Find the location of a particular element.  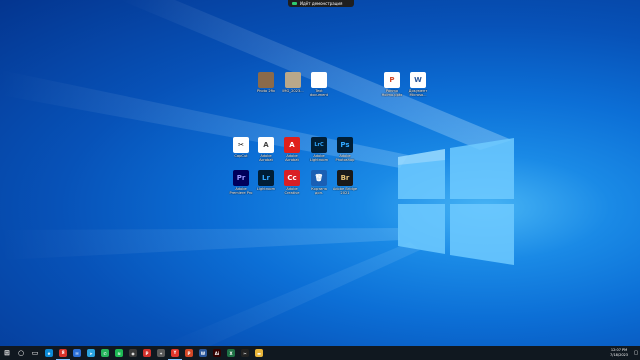

file-explorer-app: ▬ is located at coordinates (259, 353).